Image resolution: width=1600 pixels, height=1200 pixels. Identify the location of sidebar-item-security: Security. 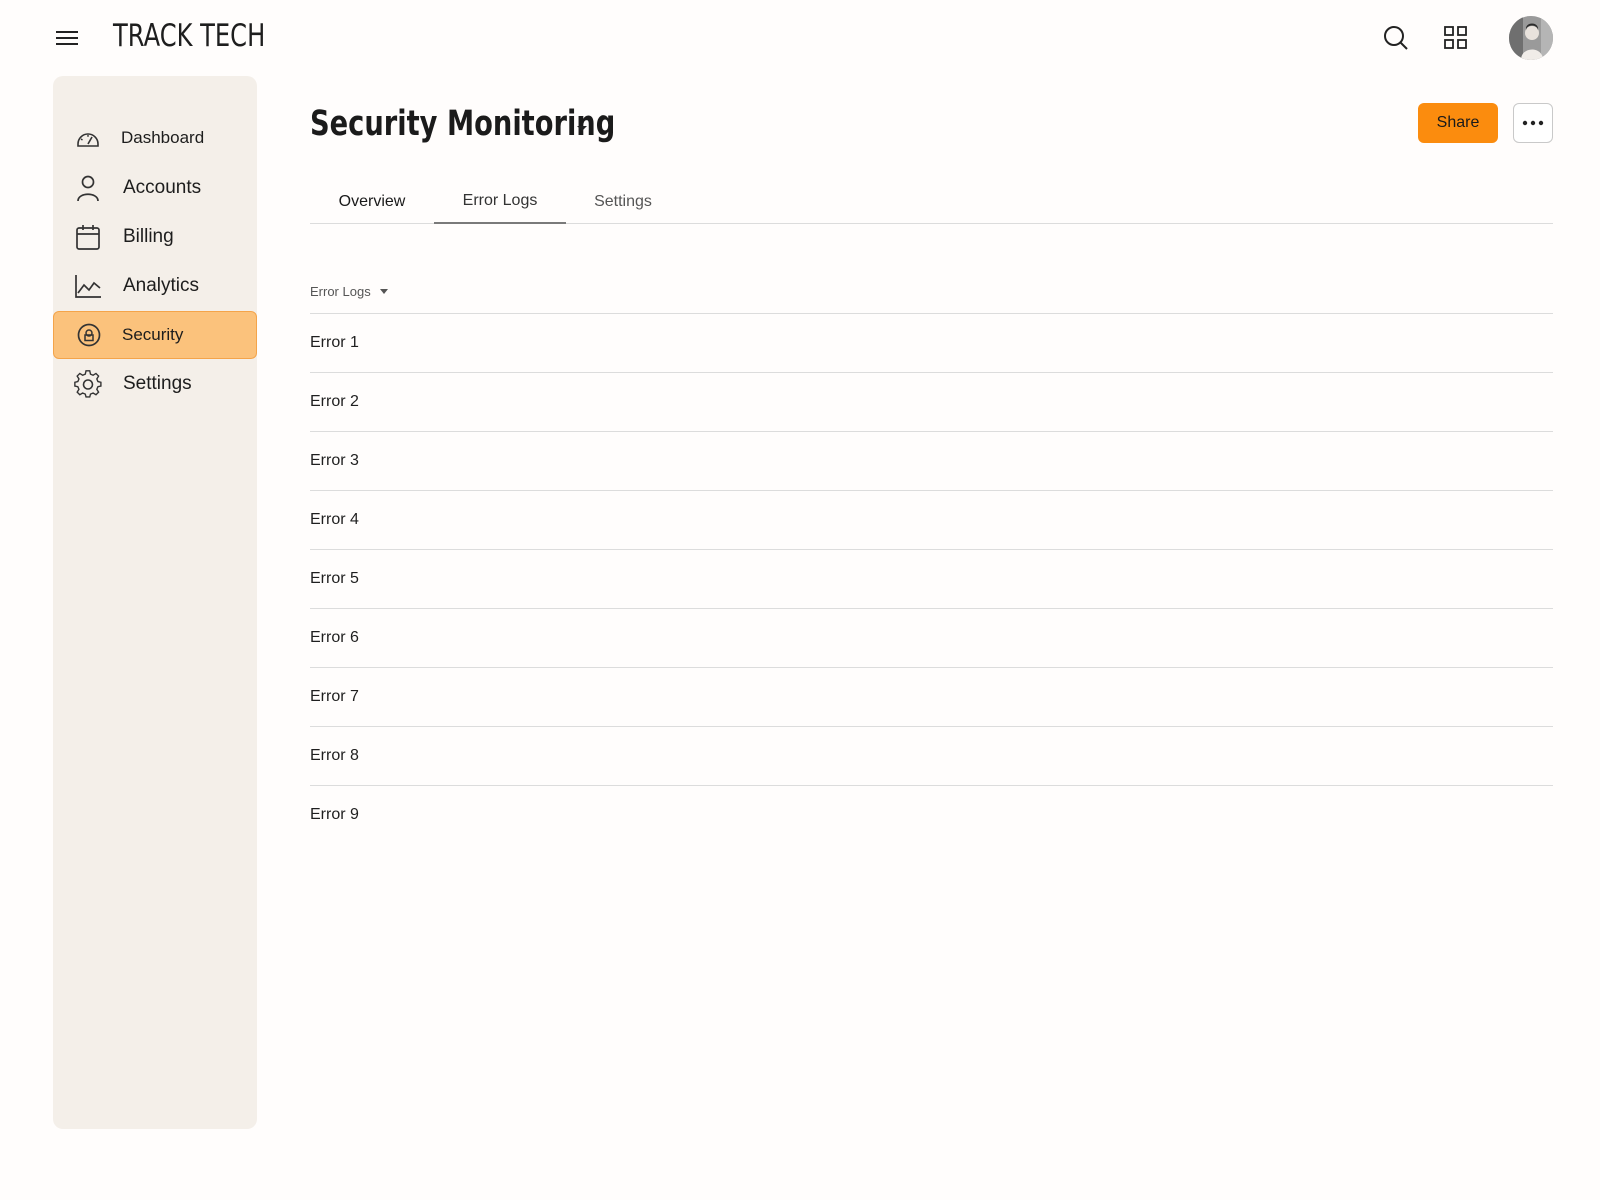
(155, 335).